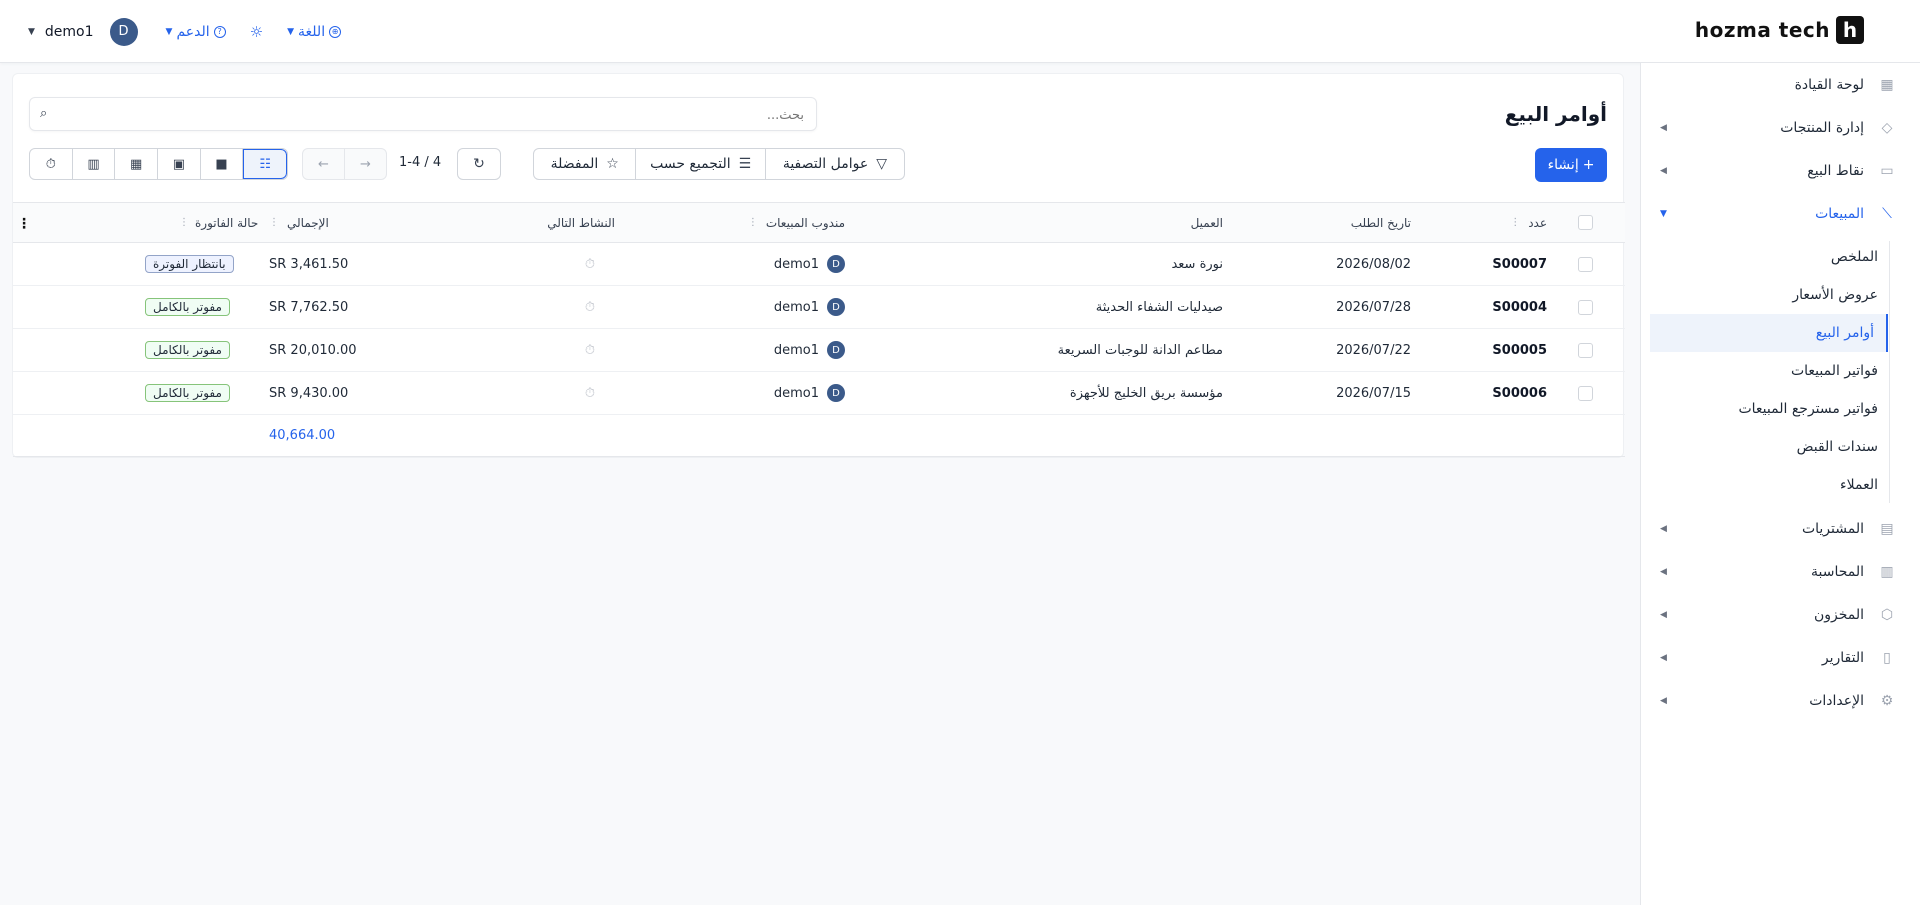  I want to click on avatar: D, so click(836, 350).